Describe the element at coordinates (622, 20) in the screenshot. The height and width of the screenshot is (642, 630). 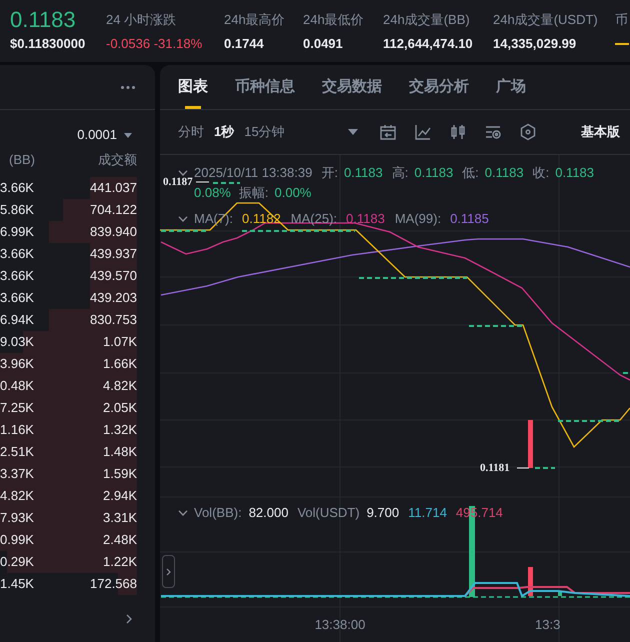
I see `stat-label: 币` at that location.